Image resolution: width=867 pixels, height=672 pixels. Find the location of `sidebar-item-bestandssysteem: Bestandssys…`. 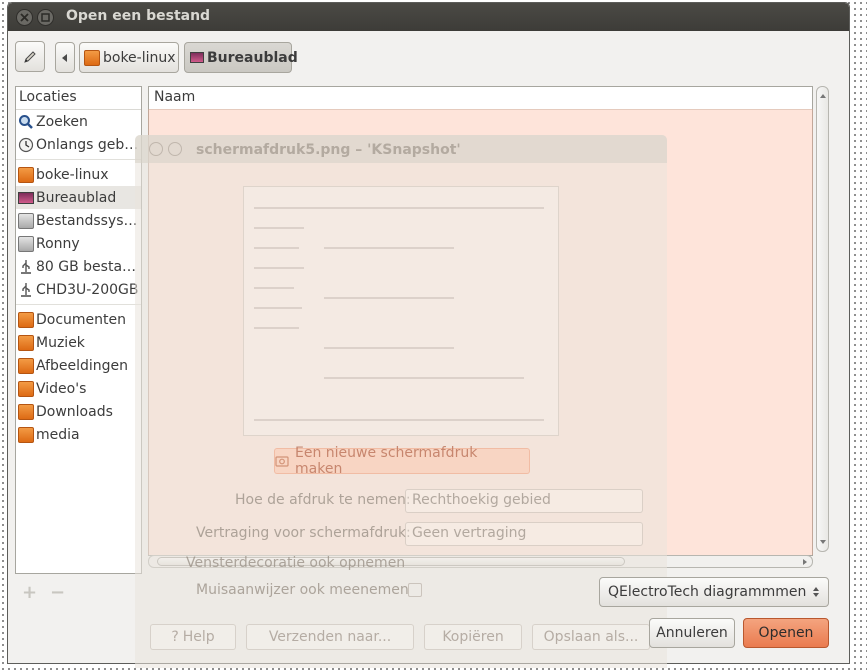

sidebar-item-bestandssysteem: Bestandssys… is located at coordinates (78, 220).